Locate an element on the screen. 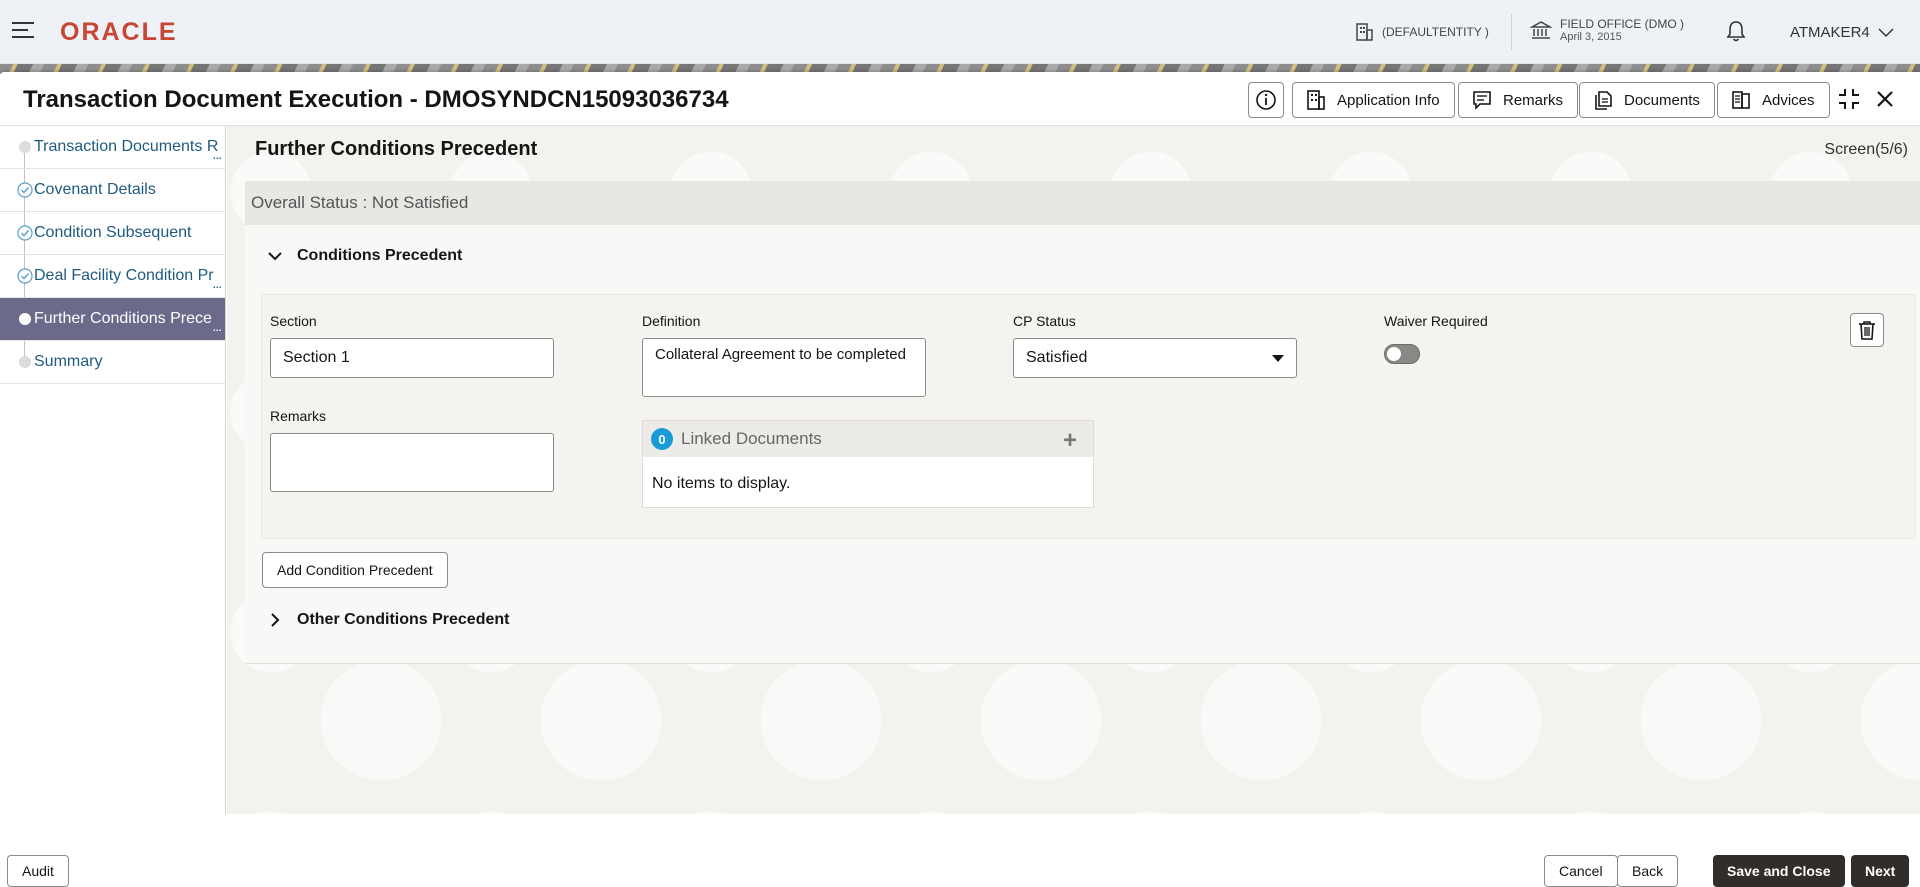 Image resolution: width=1920 pixels, height=887 pixels. documents-label: Documents is located at coordinates (1662, 100).